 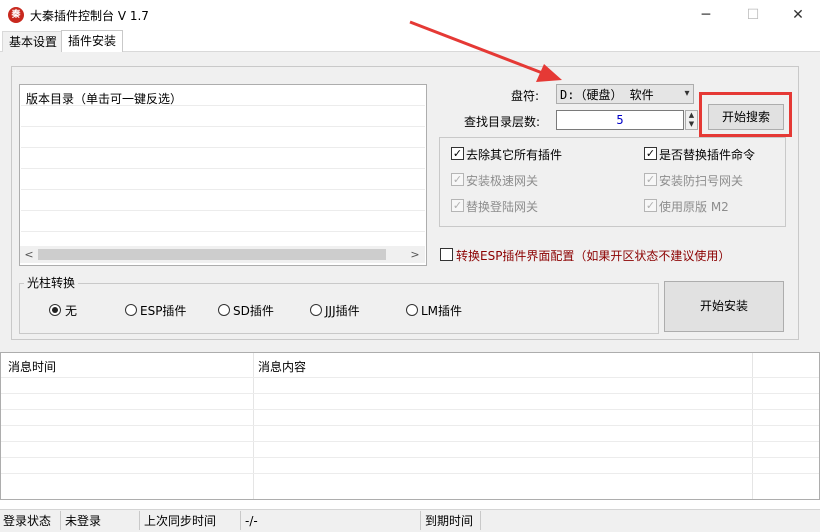 I want to click on maximize-button: ☐, so click(x=753, y=15).